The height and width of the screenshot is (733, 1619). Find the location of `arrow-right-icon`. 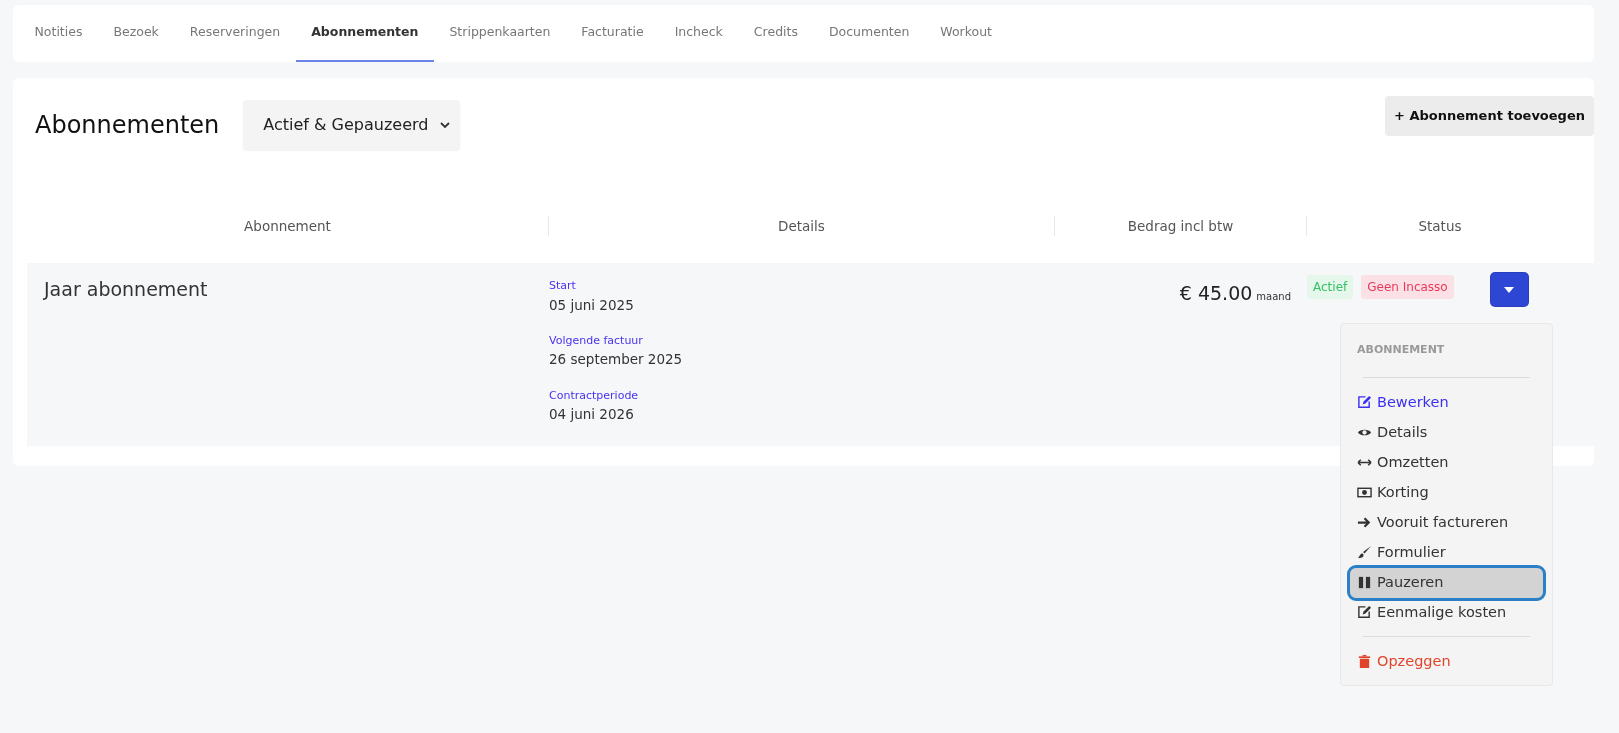

arrow-right-icon is located at coordinates (1364, 522).